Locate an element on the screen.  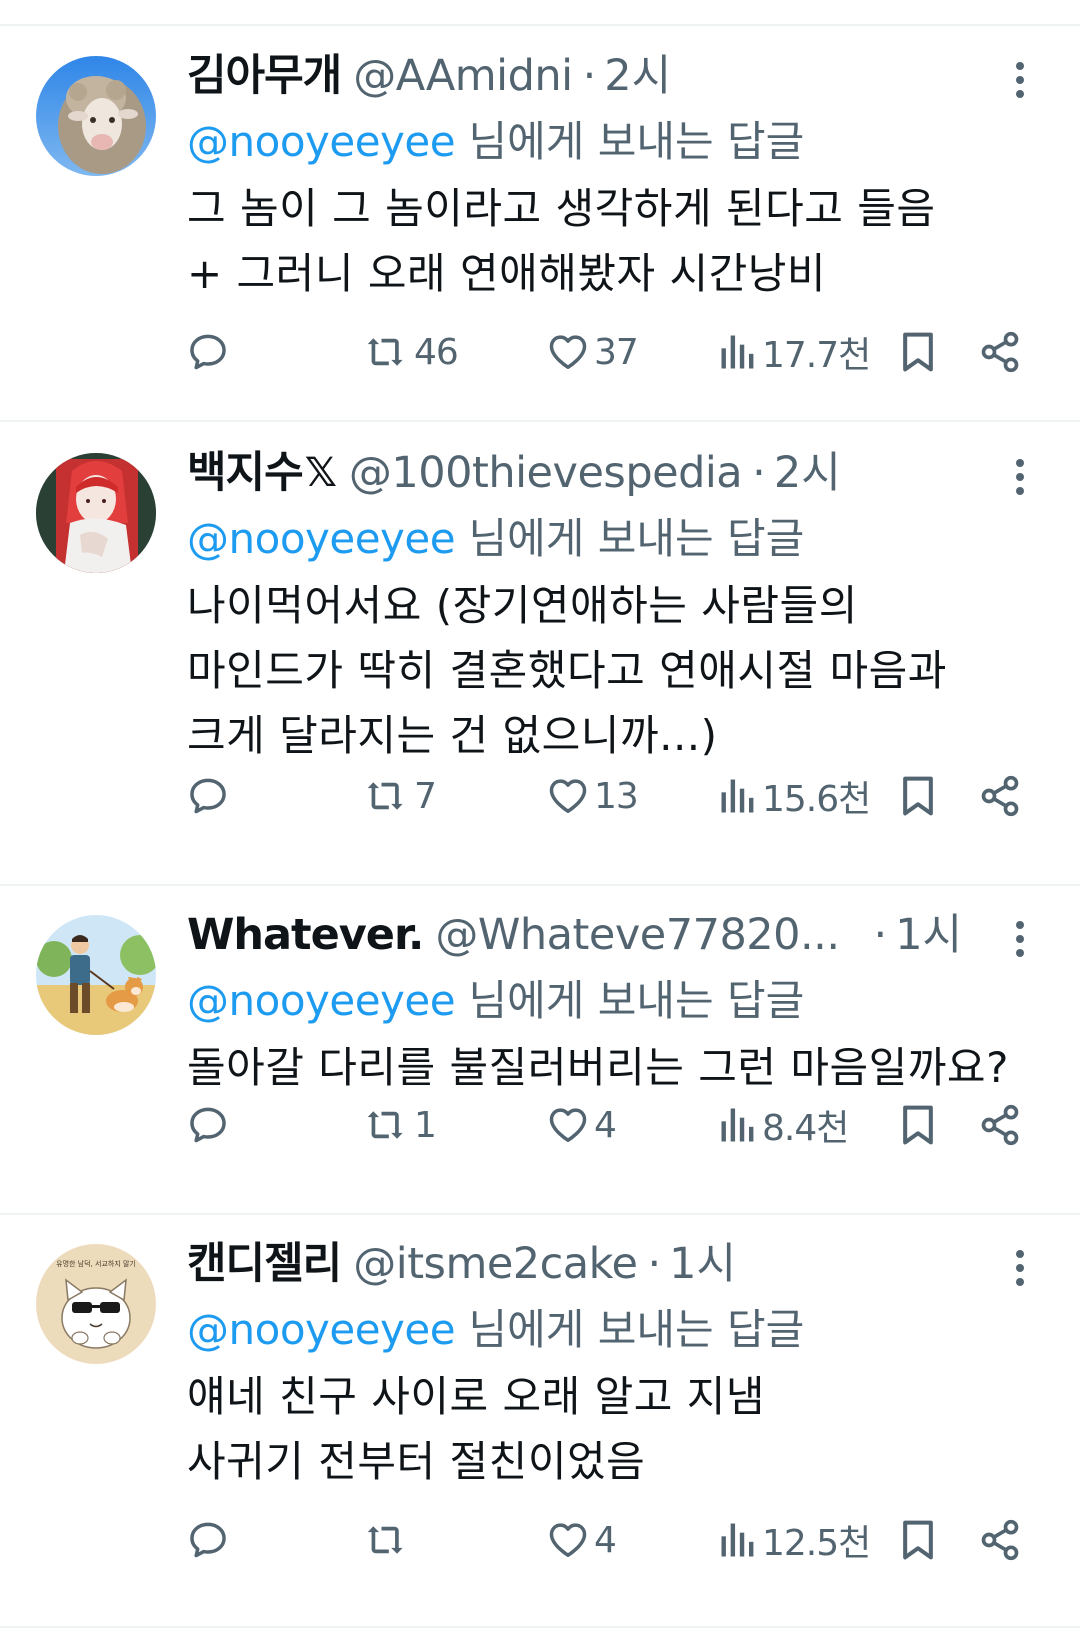
retweet-button: 7 is located at coordinates (400, 796).